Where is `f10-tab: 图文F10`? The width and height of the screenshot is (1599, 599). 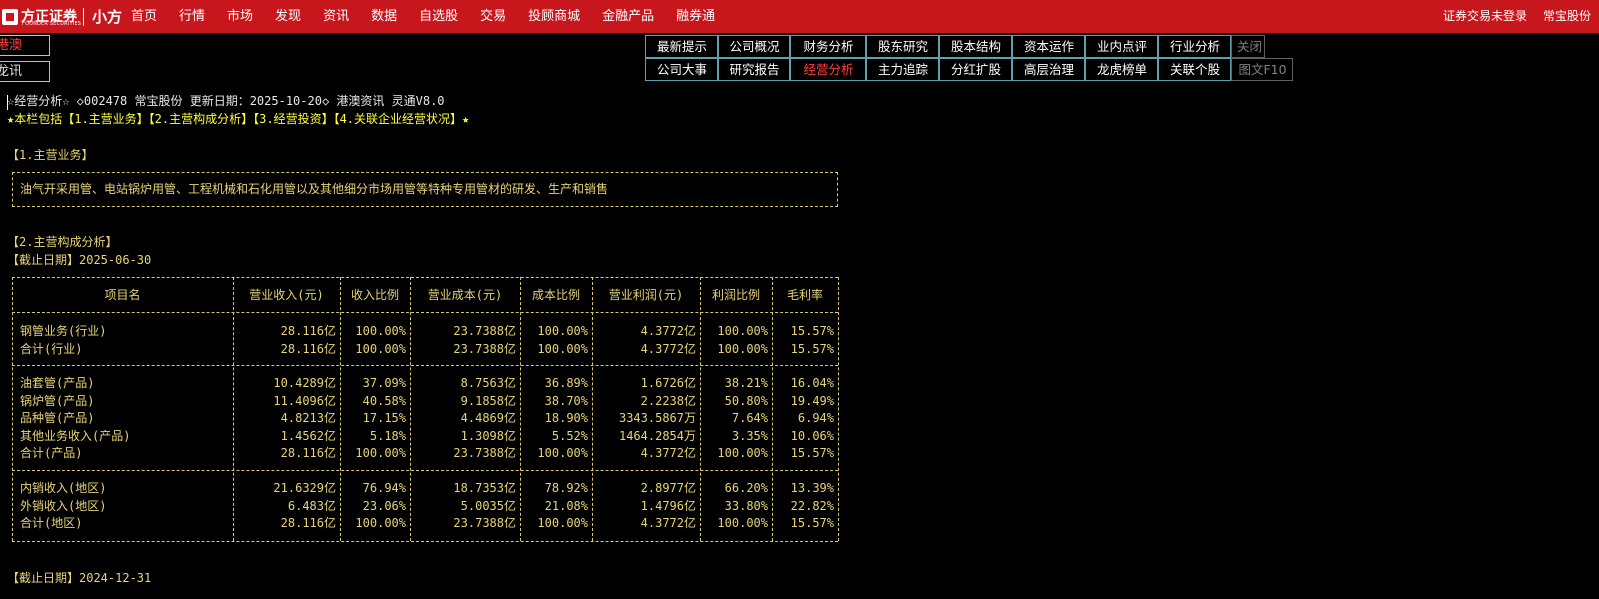 f10-tab: 图文F10 is located at coordinates (1262, 69).